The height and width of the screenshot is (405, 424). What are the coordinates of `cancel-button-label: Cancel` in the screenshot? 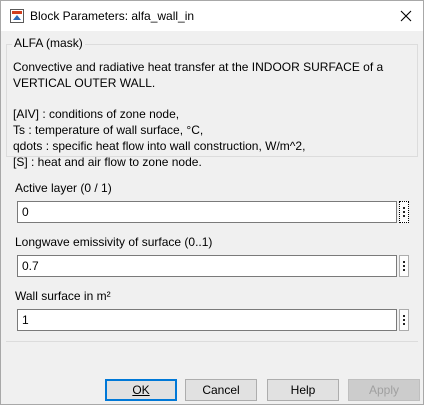 It's located at (221, 390).